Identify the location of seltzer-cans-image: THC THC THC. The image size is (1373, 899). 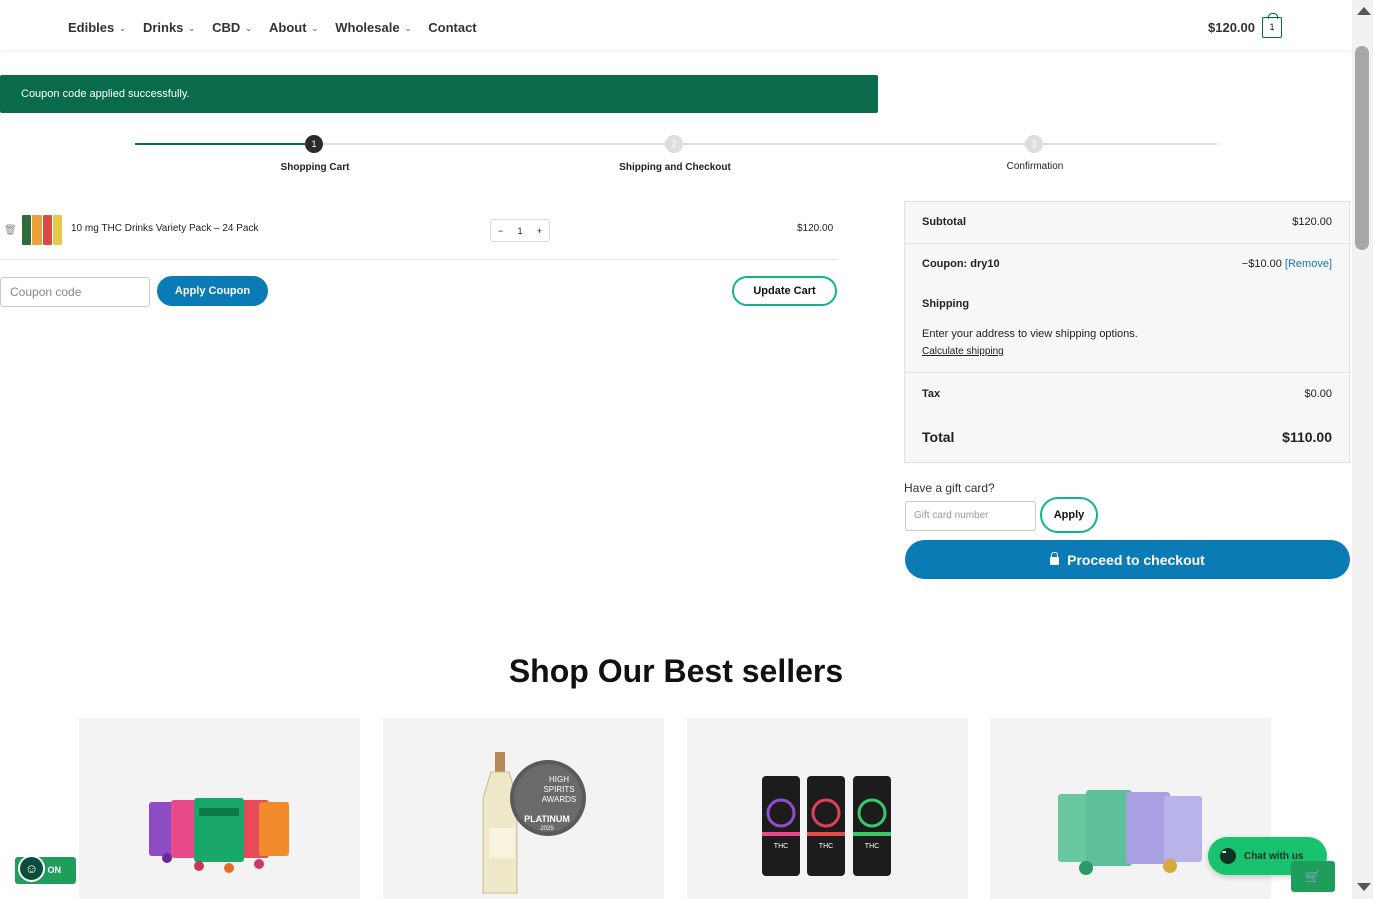
(826, 826).